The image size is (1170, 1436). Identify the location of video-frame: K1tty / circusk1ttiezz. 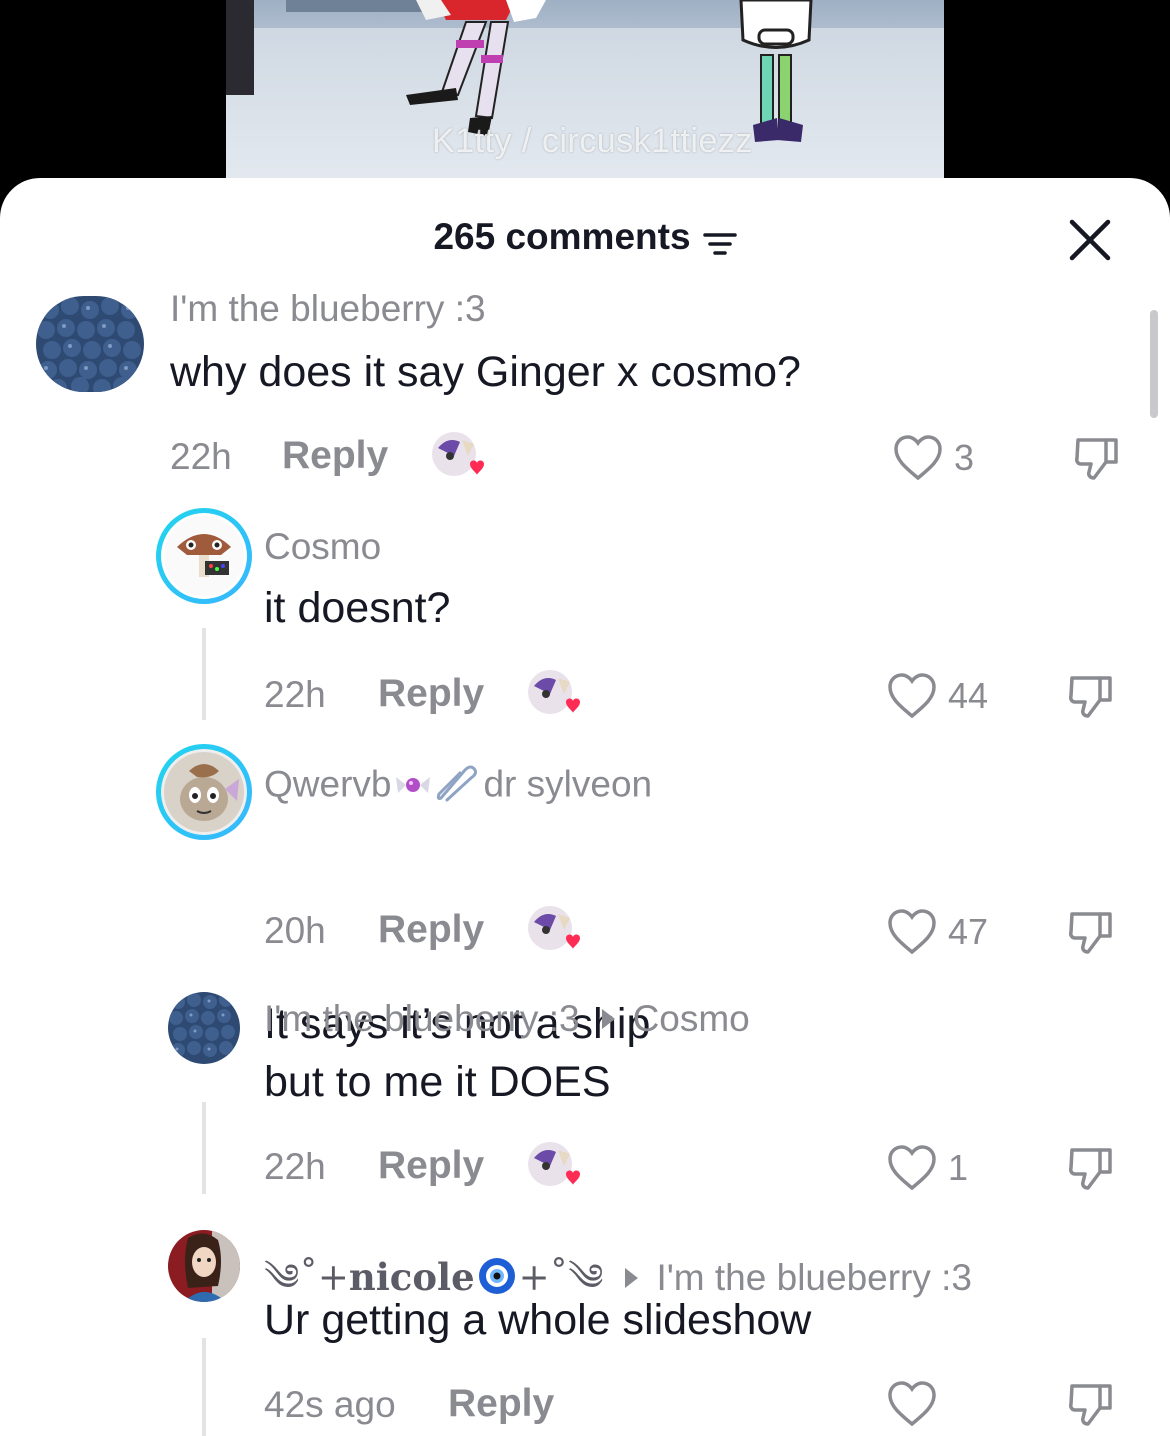
(585, 100).